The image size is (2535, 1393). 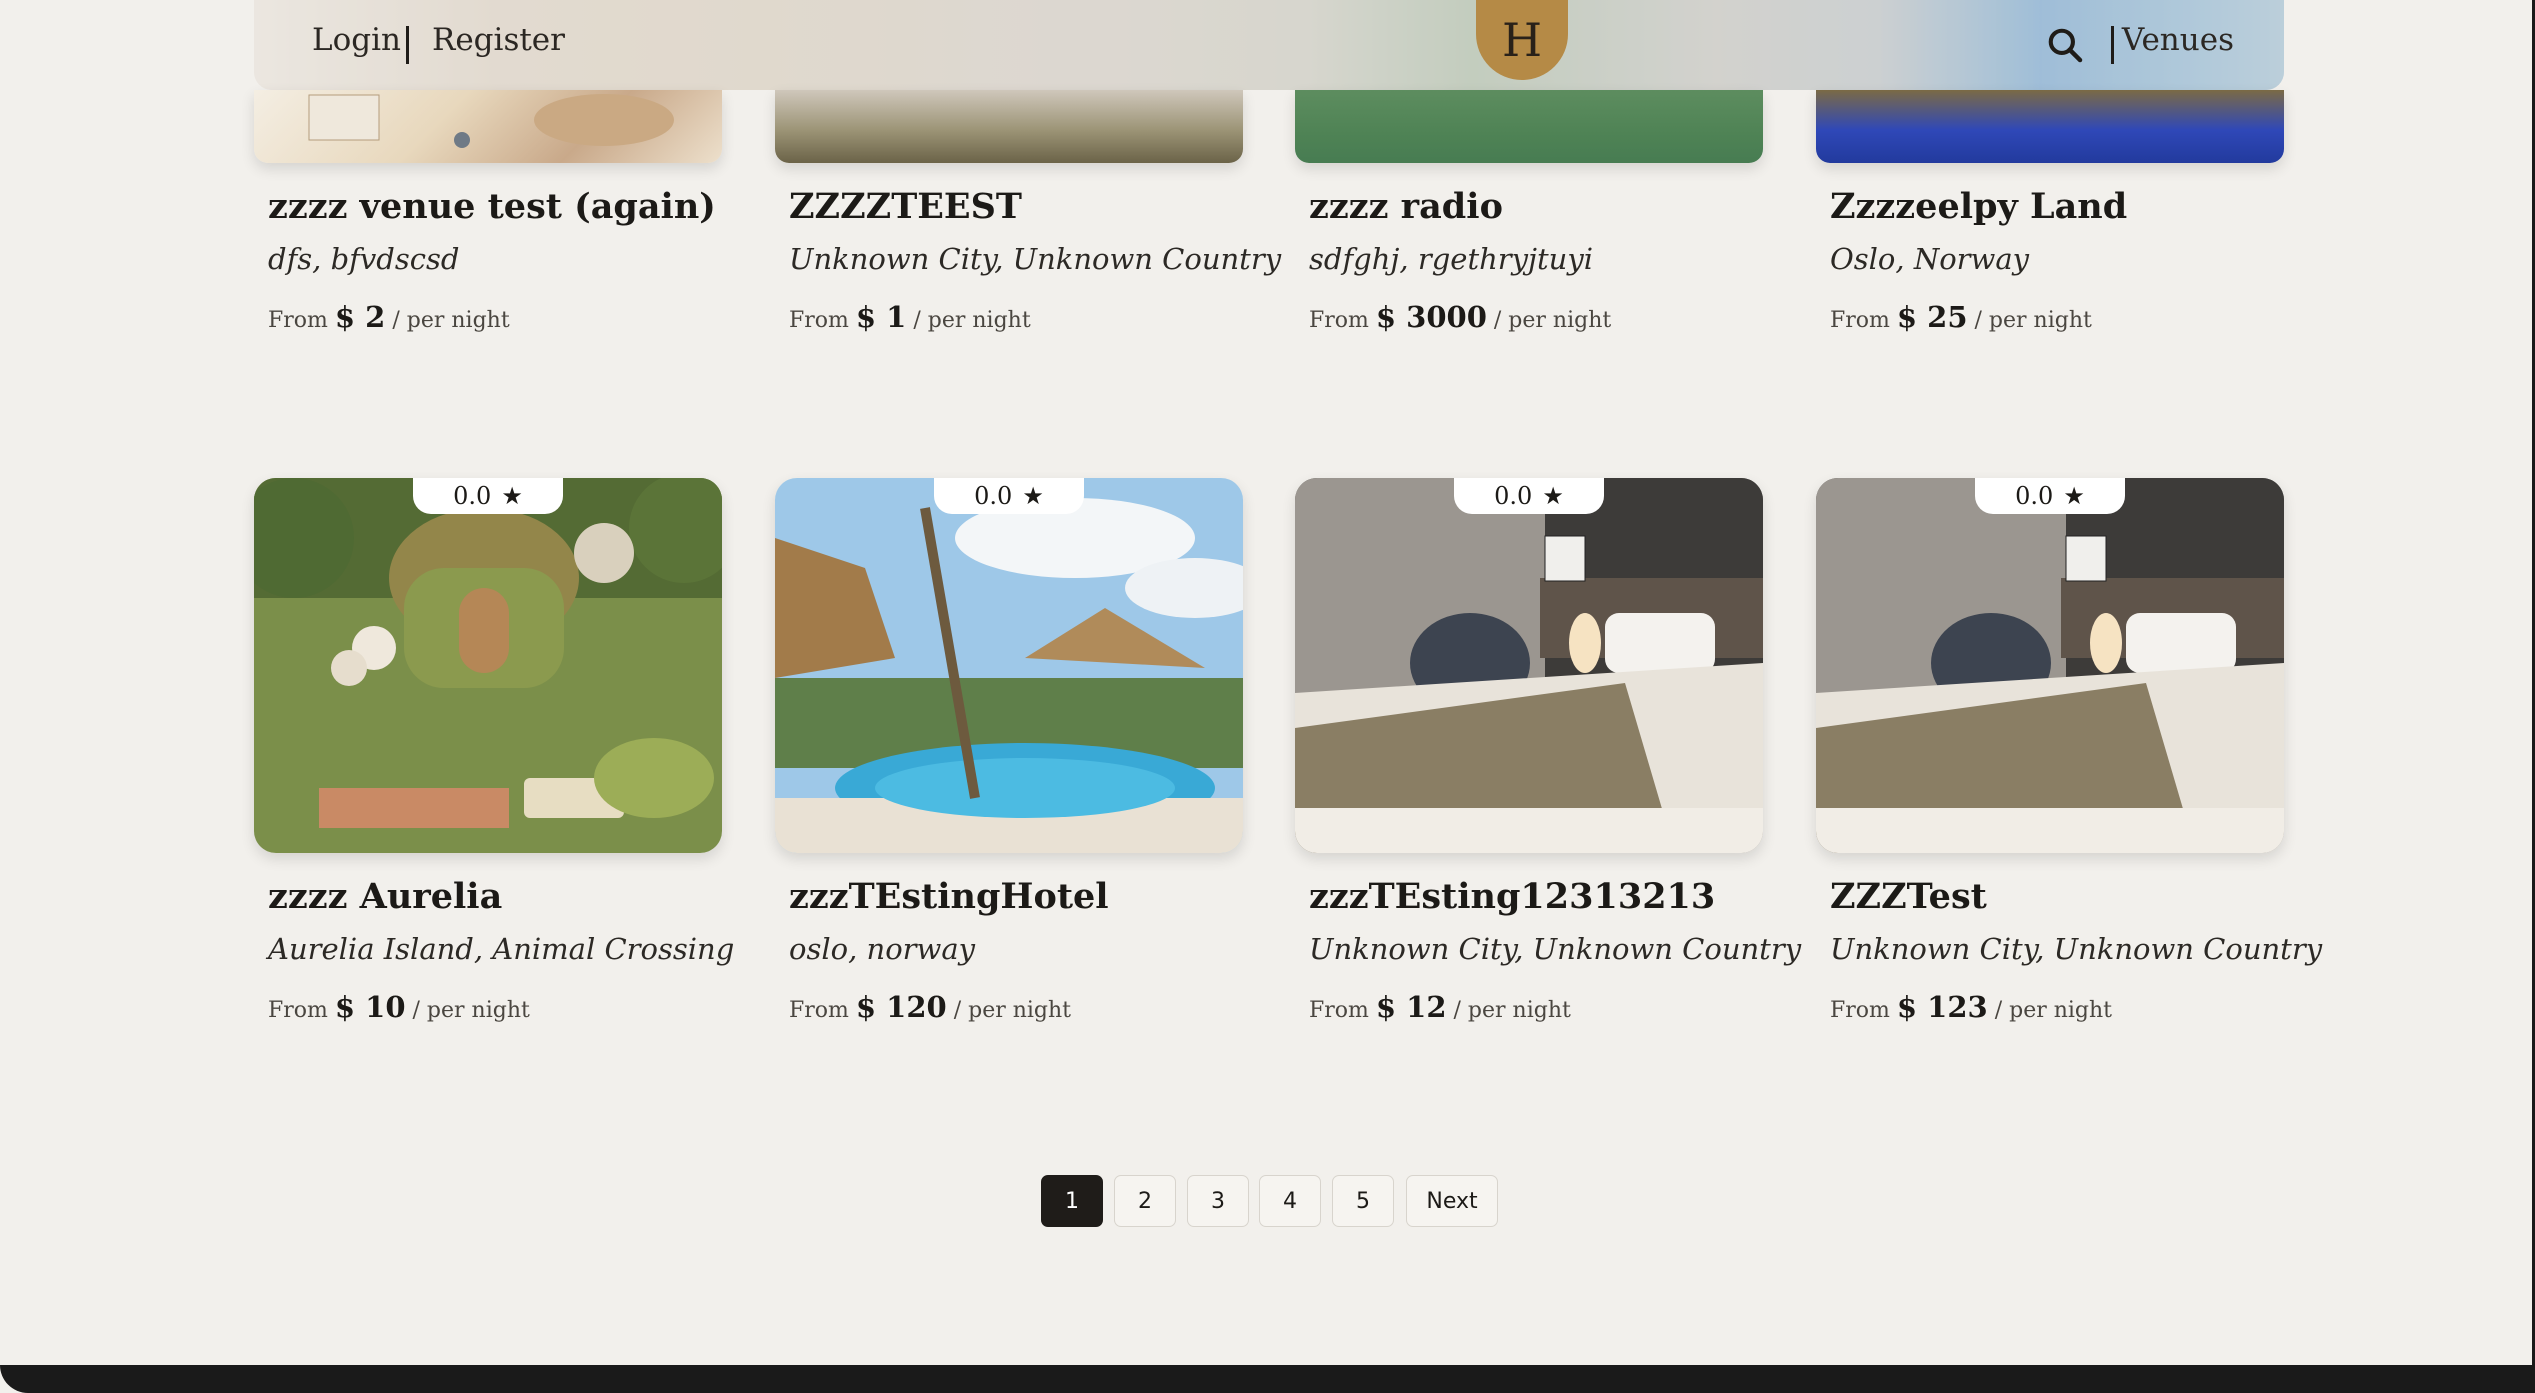 I want to click on venue-name: zzzz venue test (again), so click(x=492, y=206).